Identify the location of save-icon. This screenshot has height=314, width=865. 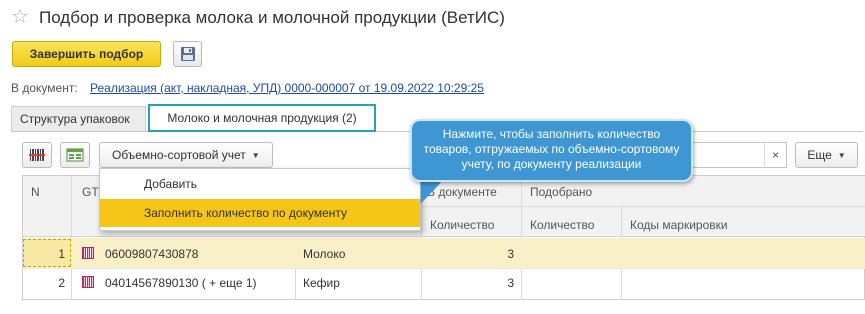
(187, 54).